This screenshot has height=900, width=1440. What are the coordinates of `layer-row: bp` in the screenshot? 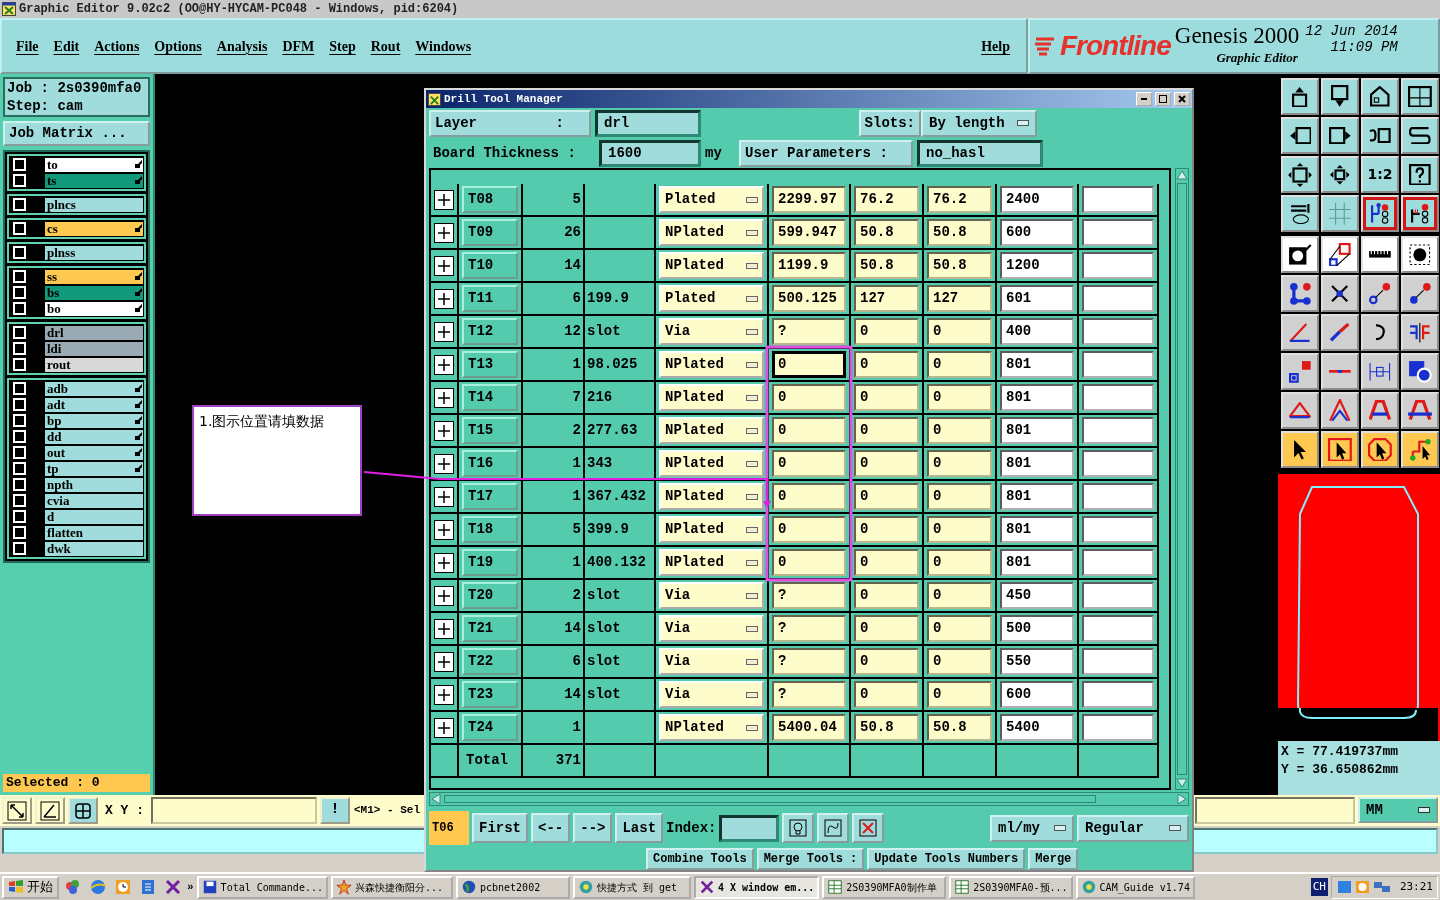 It's located at (94, 420).